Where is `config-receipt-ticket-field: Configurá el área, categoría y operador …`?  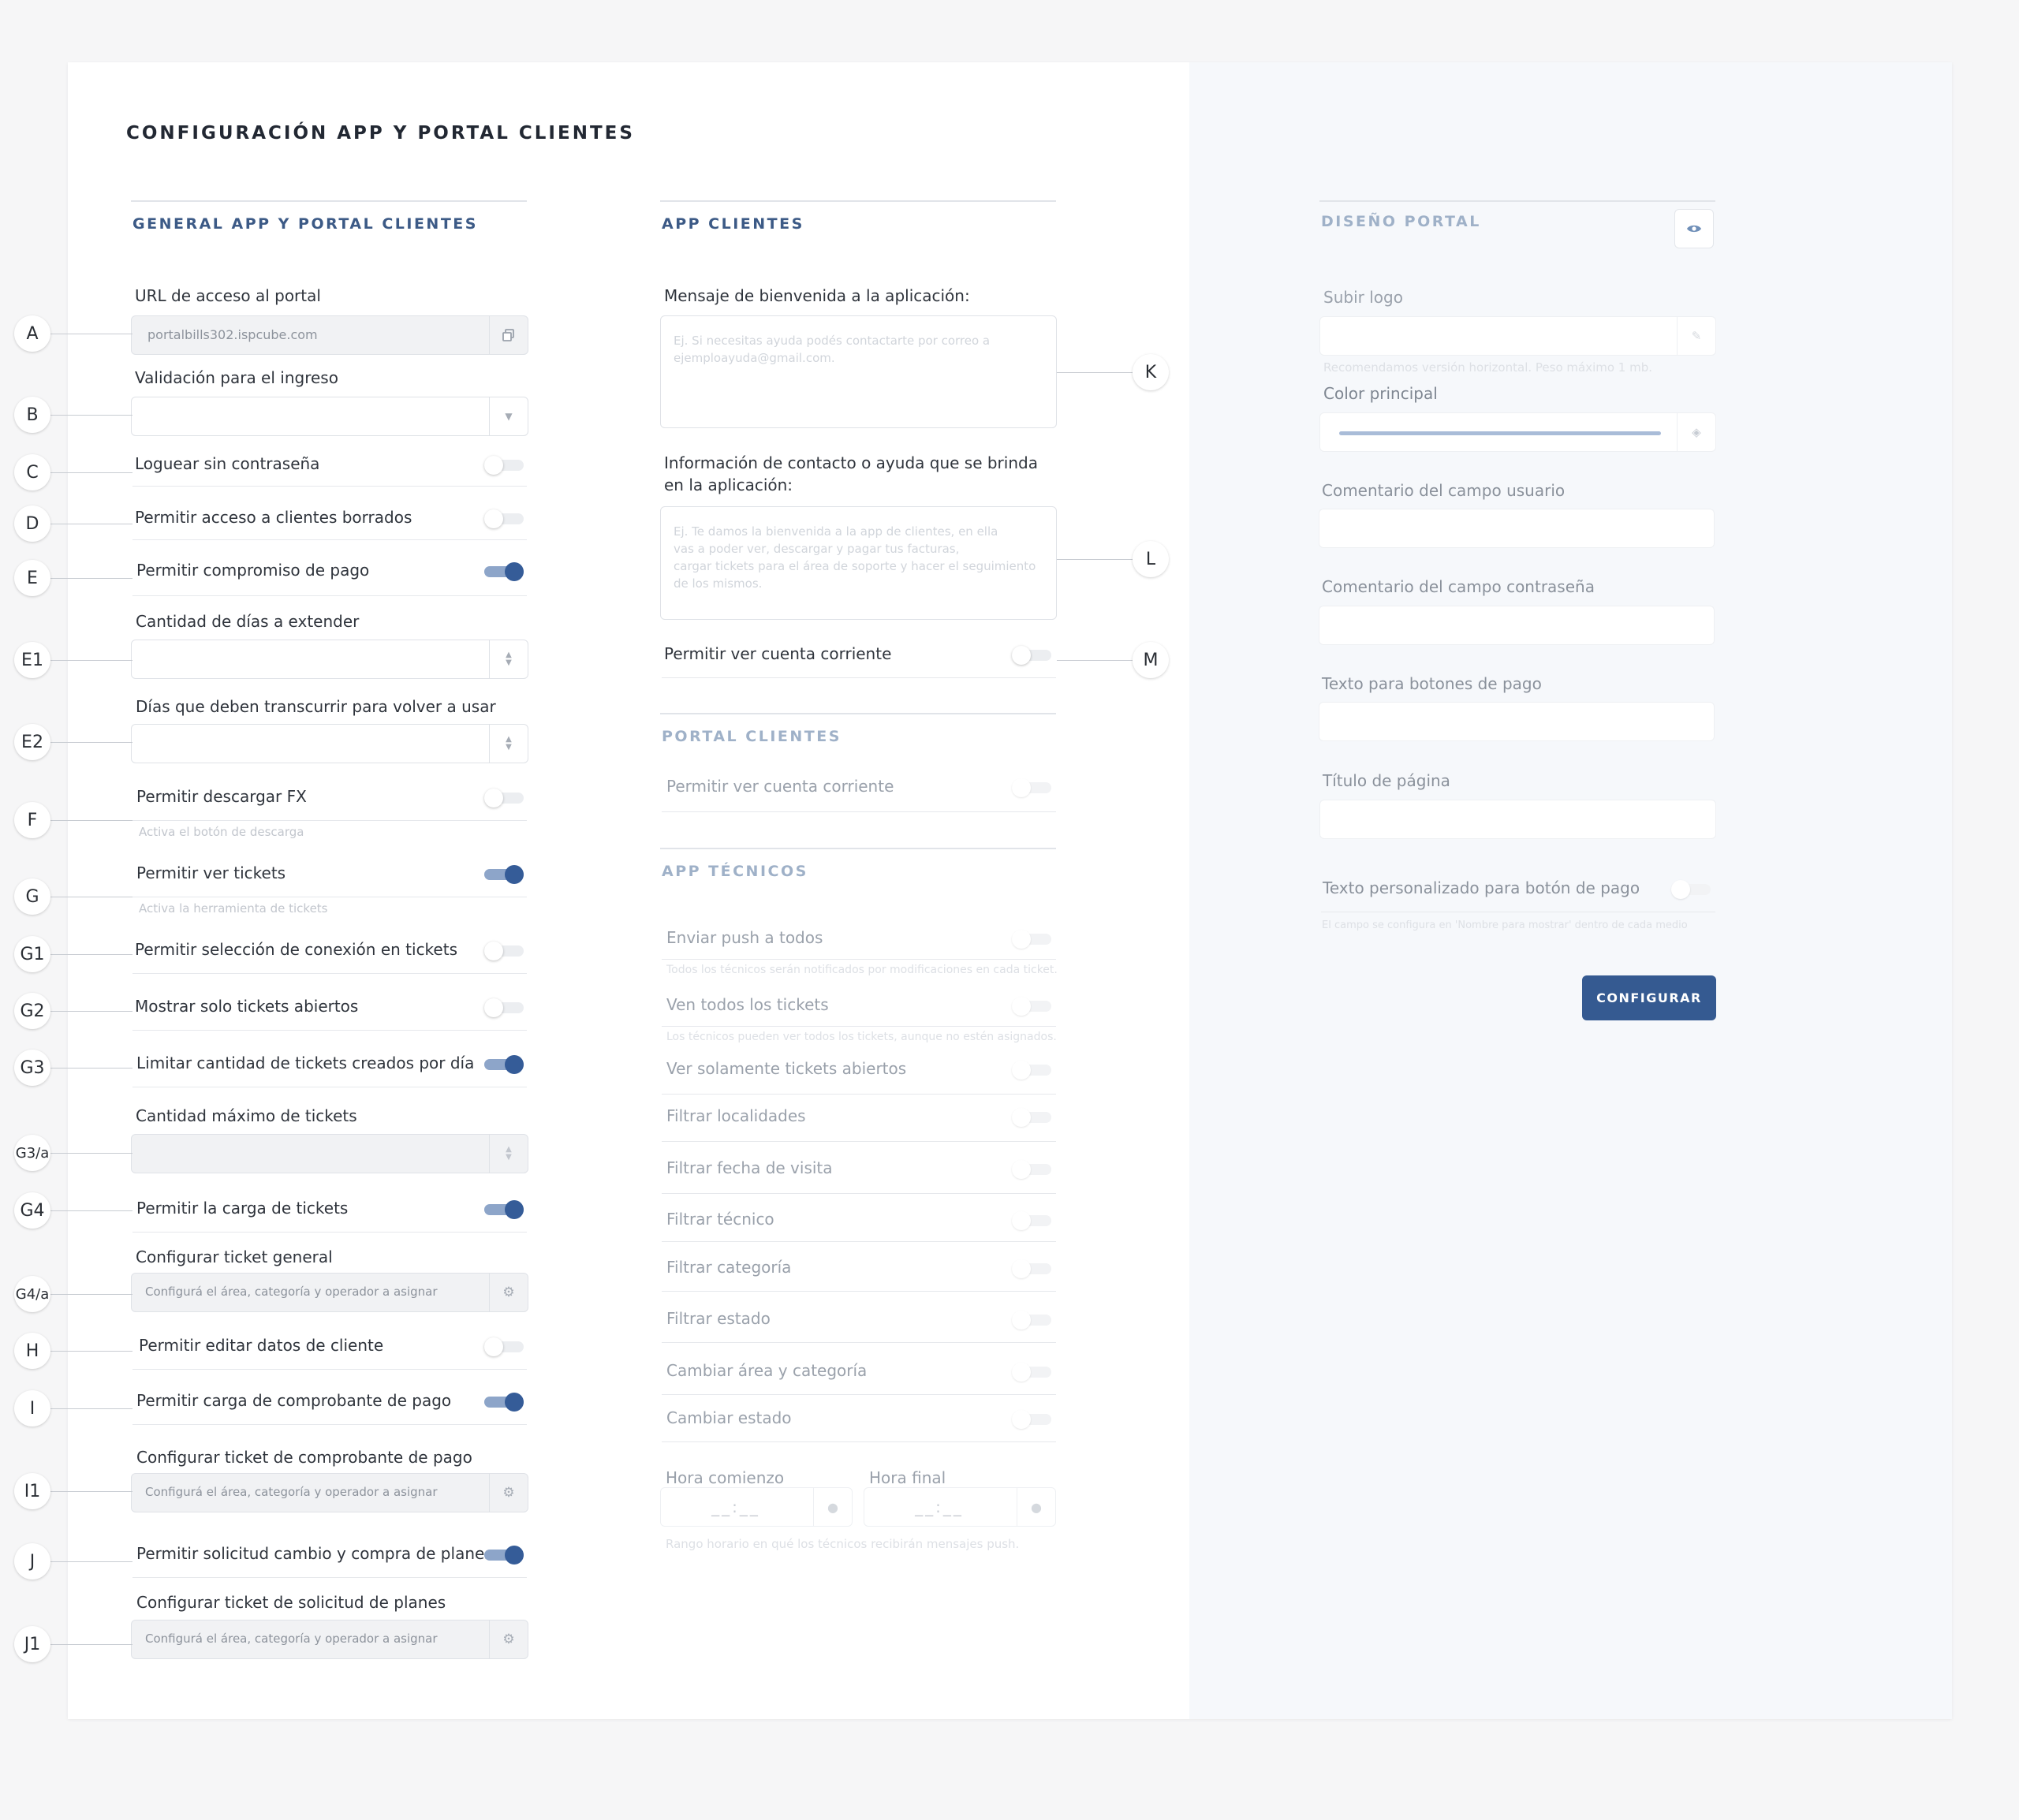
config-receipt-ticket-field: Configurá el área, categoría y operador … is located at coordinates (329, 1492).